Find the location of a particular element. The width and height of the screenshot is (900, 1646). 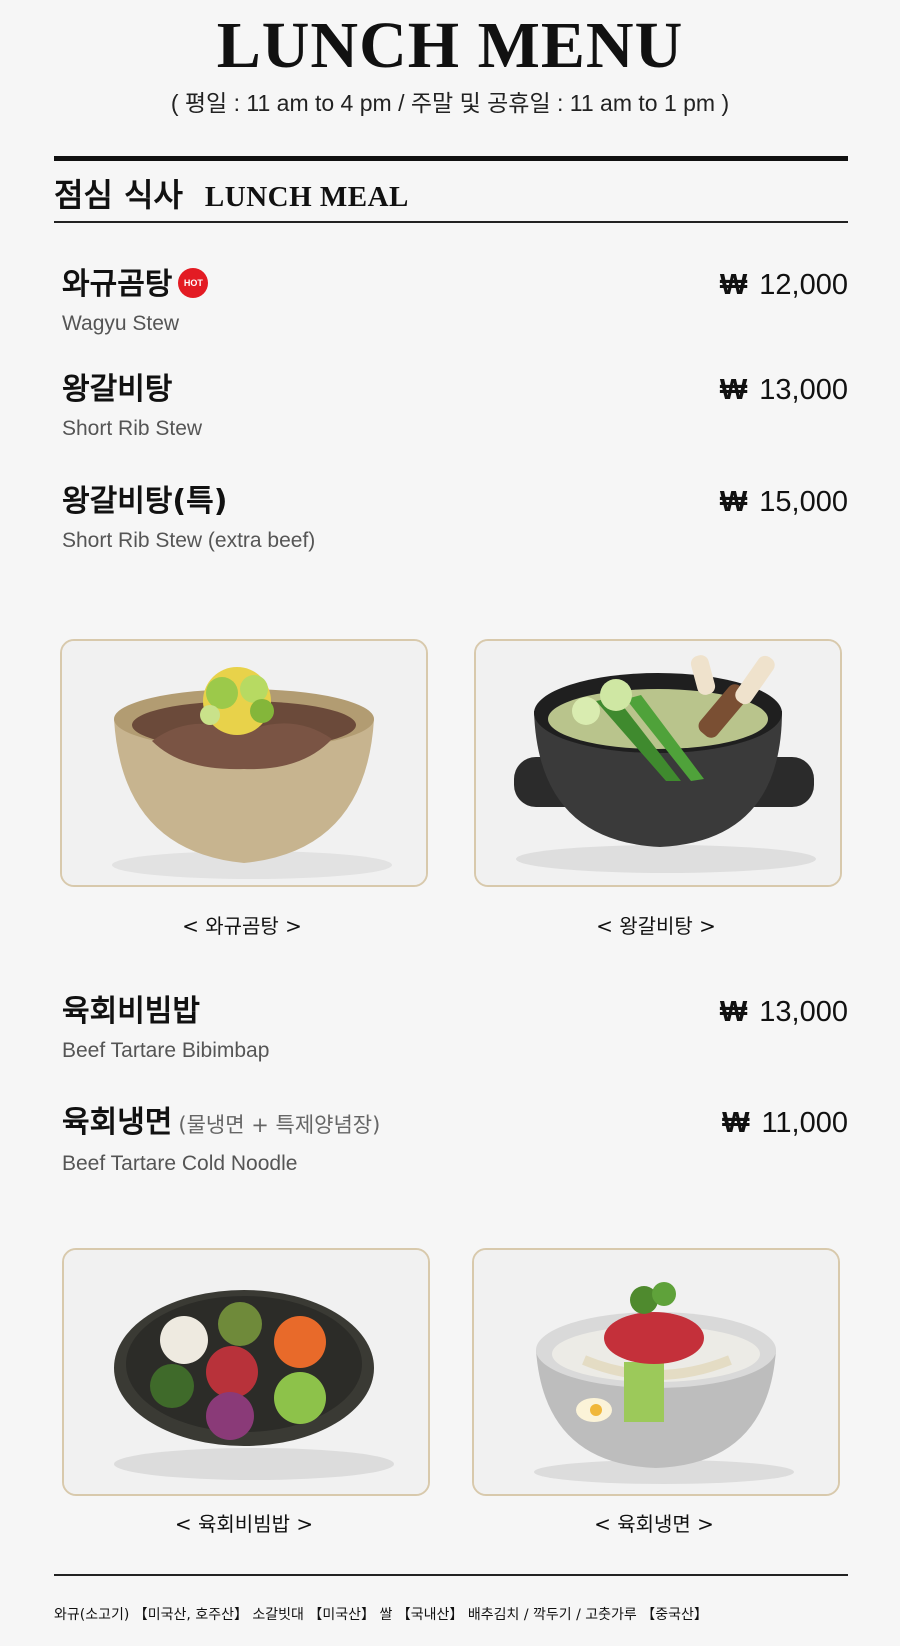

item-name-ko: 와규곰탕 is located at coordinates (117, 284).